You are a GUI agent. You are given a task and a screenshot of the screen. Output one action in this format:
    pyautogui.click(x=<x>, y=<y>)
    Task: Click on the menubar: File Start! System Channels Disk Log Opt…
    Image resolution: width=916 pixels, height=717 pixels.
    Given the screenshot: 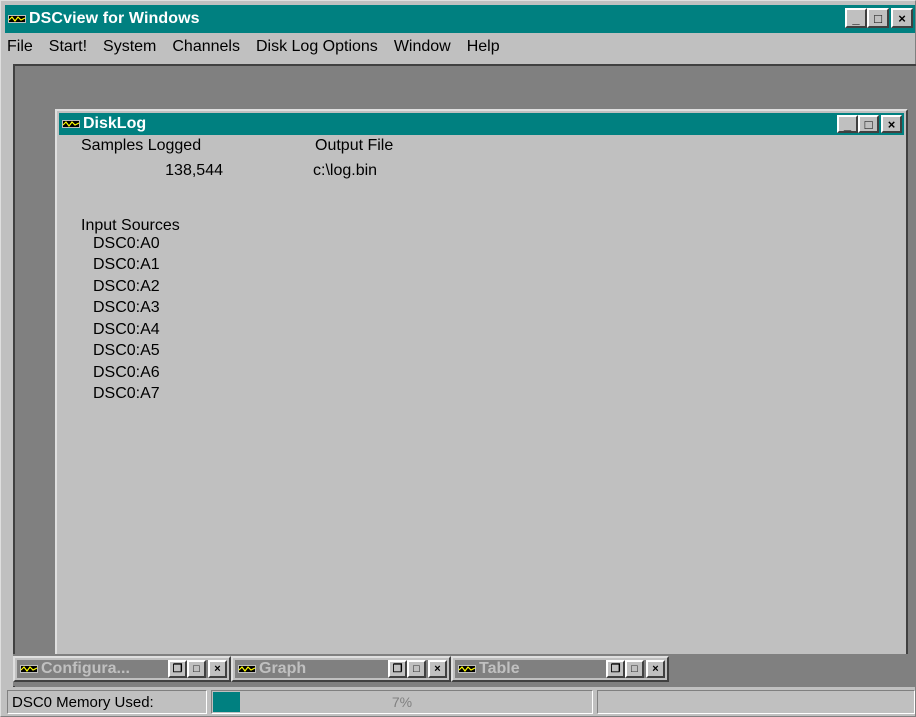 What is the action you would take?
    pyautogui.click(x=460, y=47)
    